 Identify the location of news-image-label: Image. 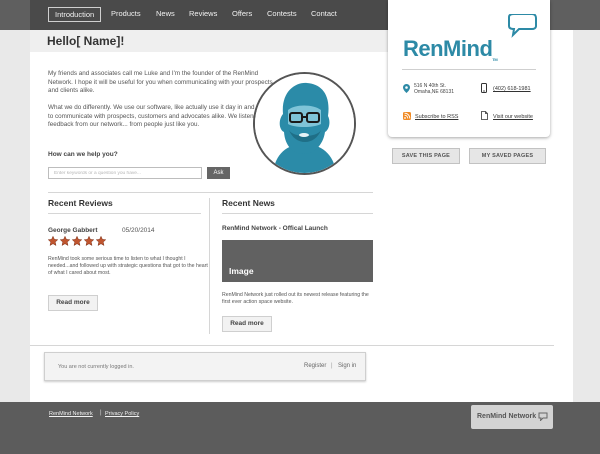
(241, 271).